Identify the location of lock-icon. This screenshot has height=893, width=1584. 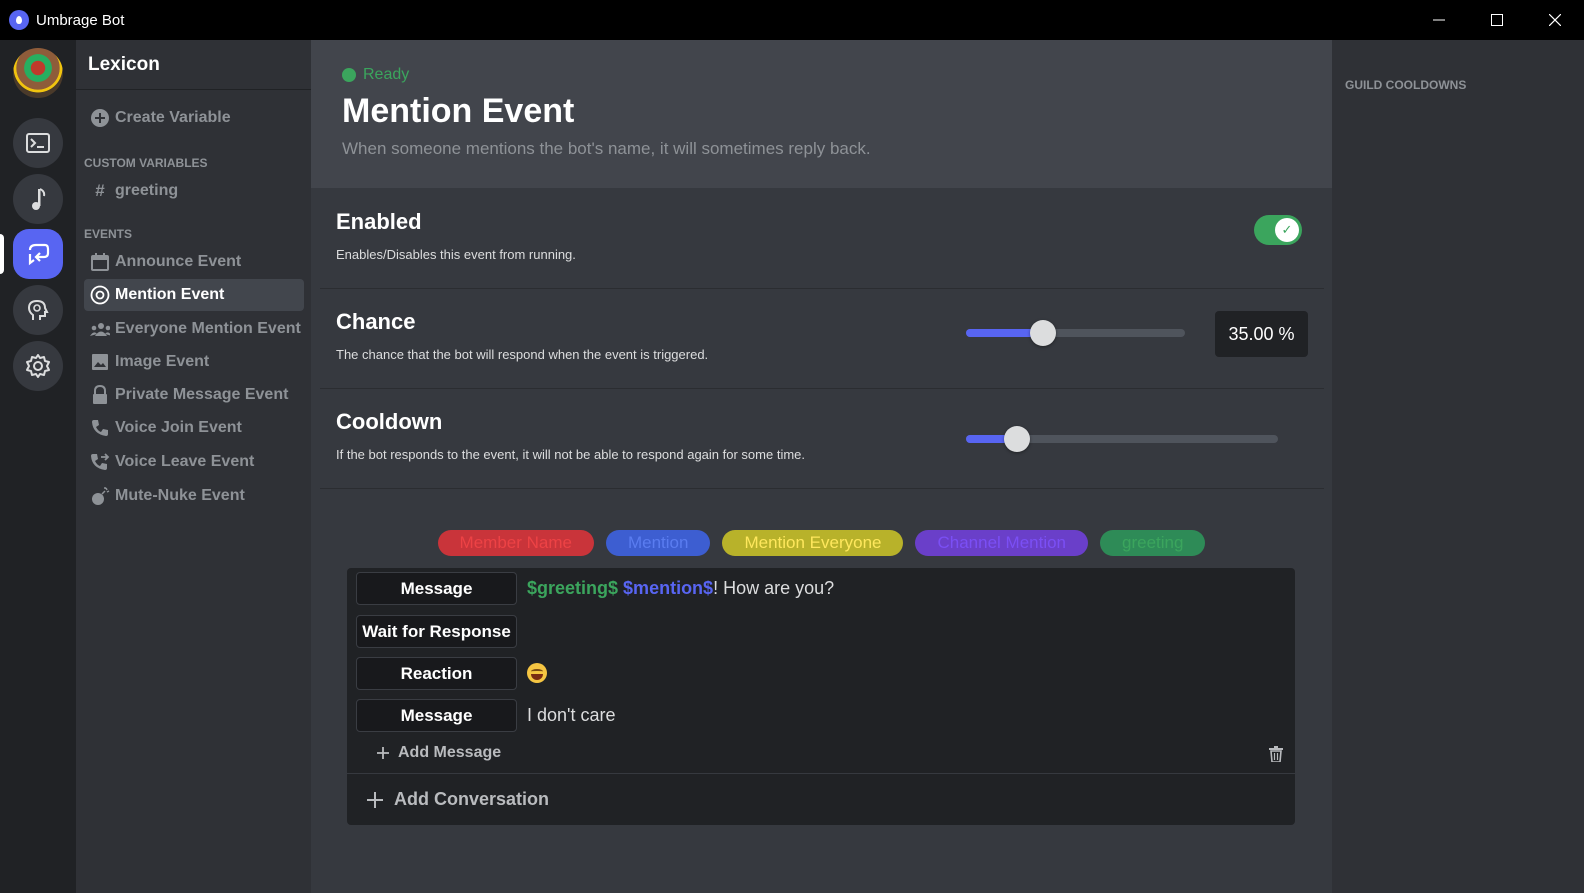
(100, 395).